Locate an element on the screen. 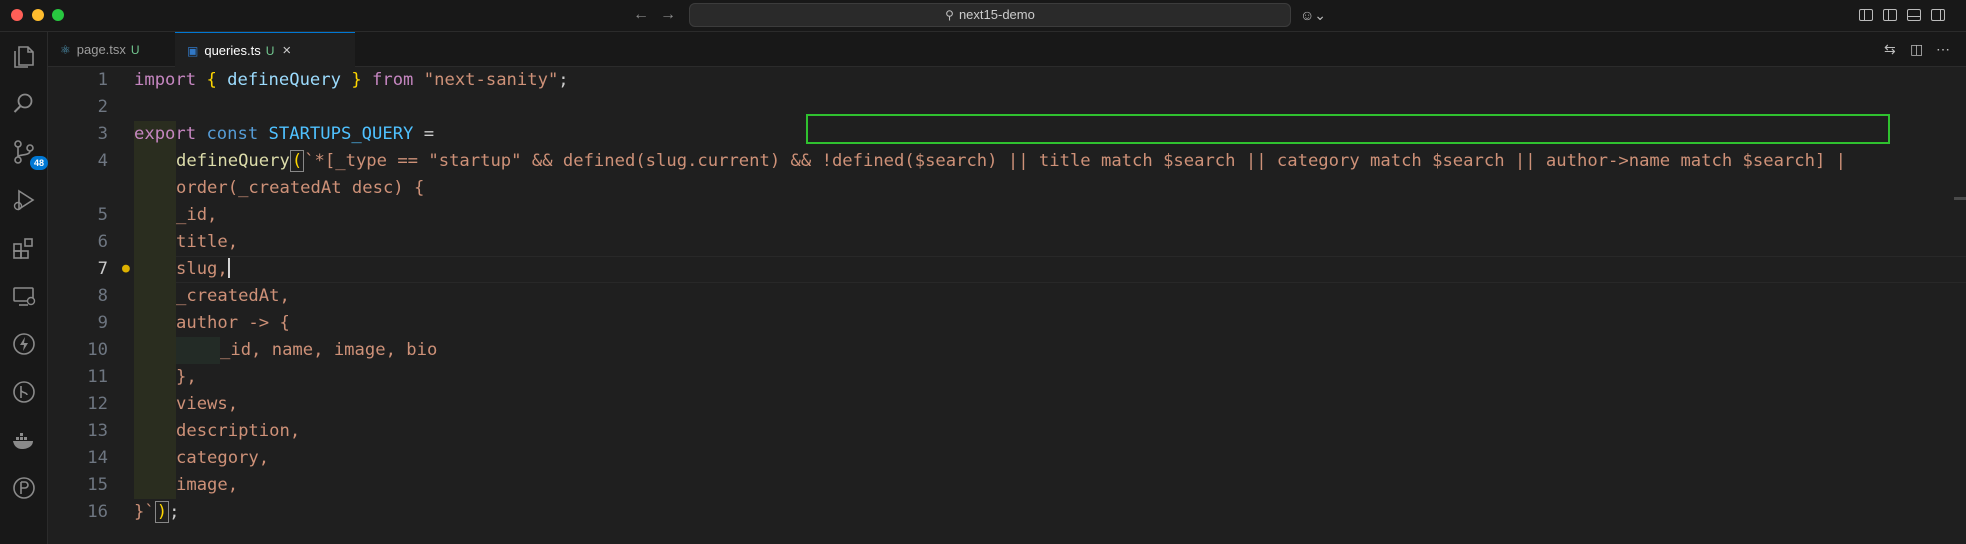 Image resolution: width=1966 pixels, height=544 pixels. line-number-active: 7 is located at coordinates (102, 269).